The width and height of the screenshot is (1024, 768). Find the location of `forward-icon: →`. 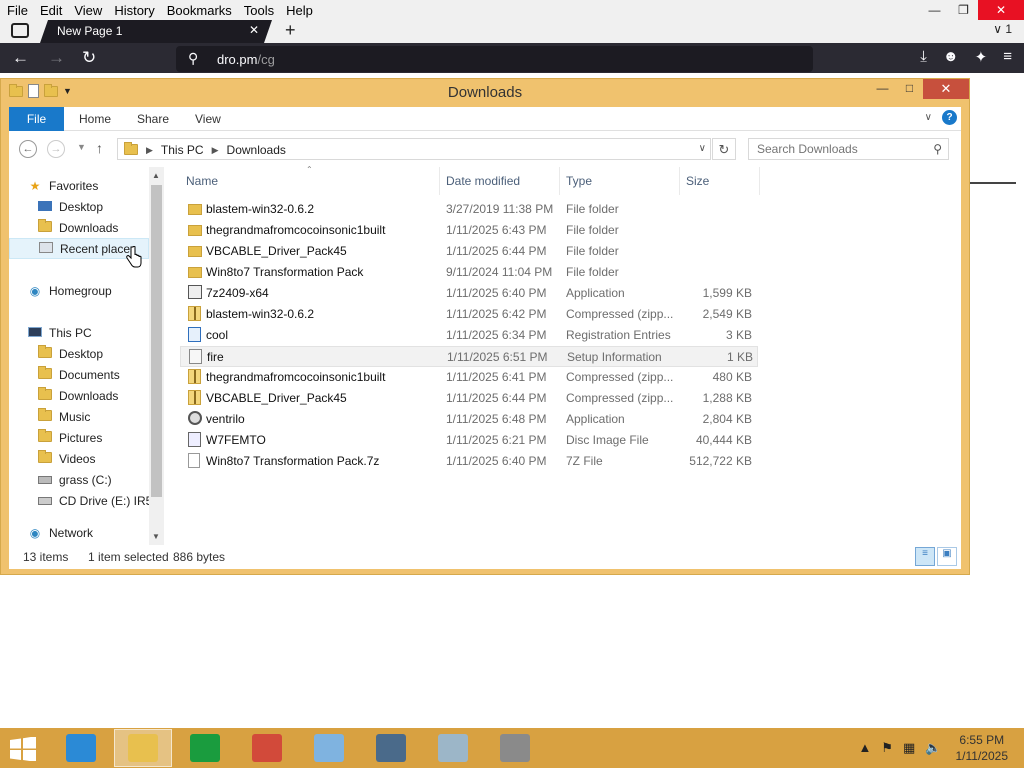

forward-icon: → is located at coordinates (56, 58).